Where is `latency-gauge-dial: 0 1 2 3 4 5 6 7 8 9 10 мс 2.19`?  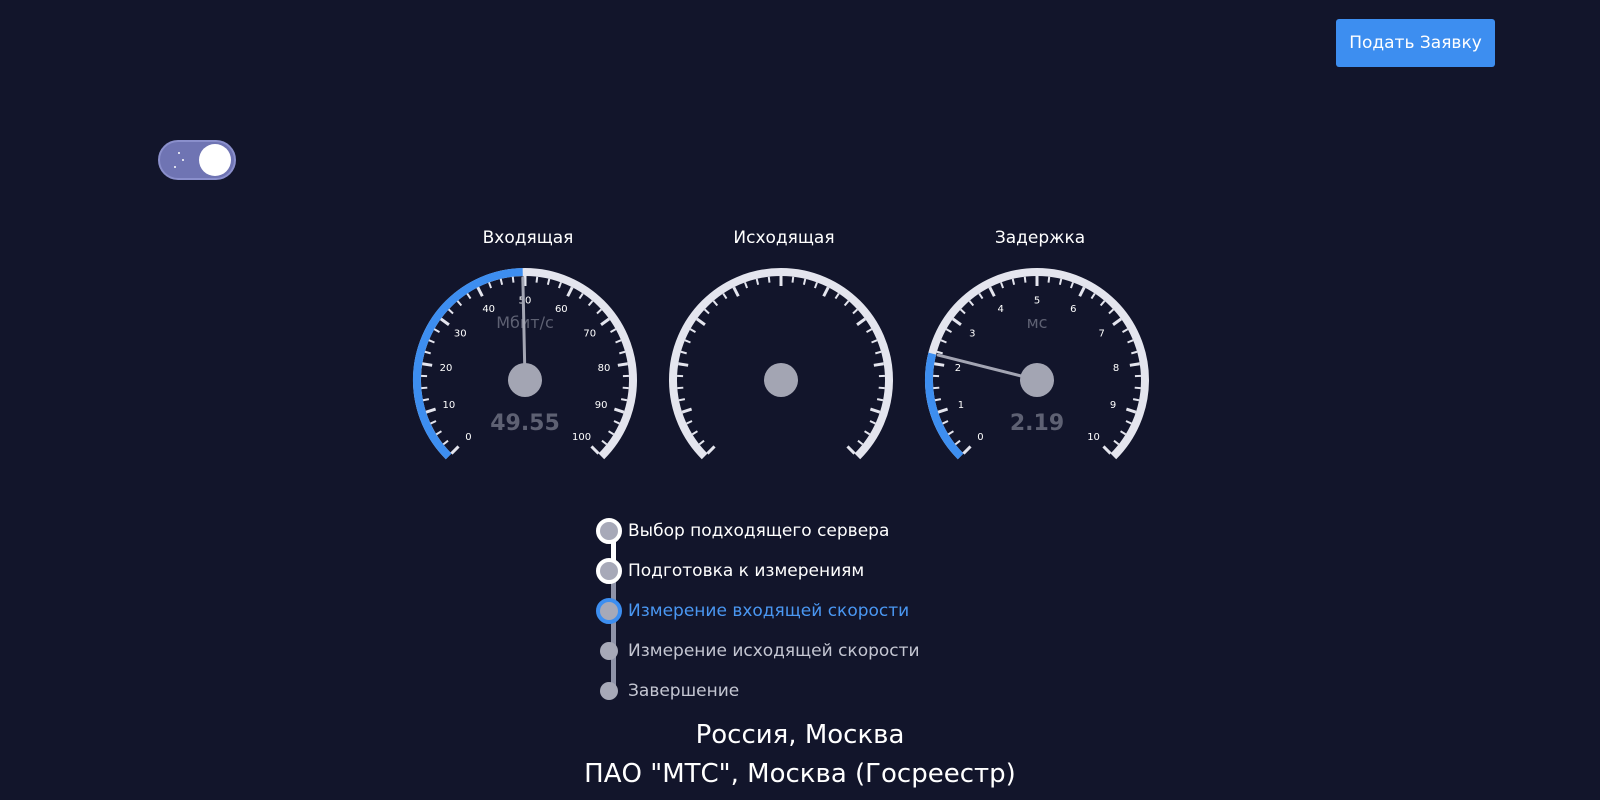
latency-gauge-dial: 0 1 2 3 4 5 6 7 8 9 10 мс 2.19 is located at coordinates (1037, 364).